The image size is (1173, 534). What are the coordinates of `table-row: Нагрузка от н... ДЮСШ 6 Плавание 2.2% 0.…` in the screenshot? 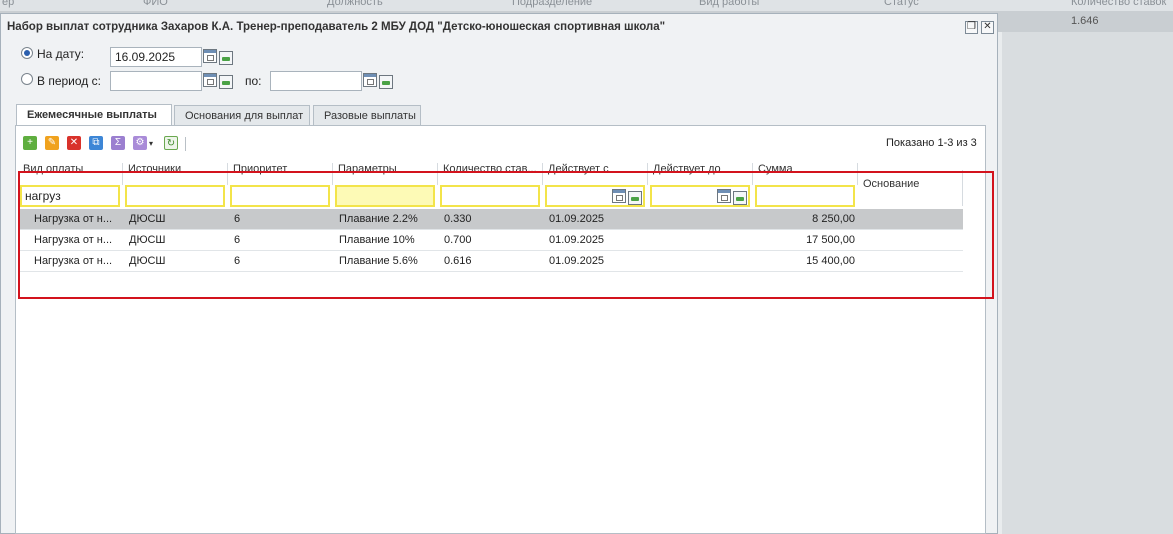 It's located at (491, 219).